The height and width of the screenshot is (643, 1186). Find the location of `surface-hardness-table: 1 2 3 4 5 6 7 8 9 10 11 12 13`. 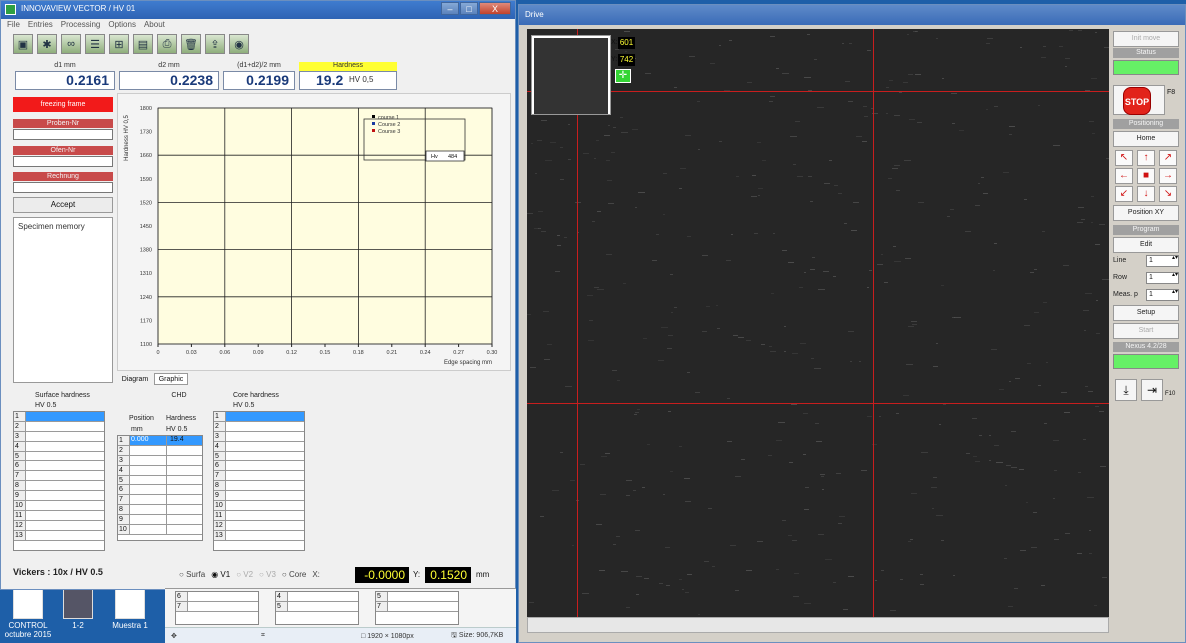

surface-hardness-table: 1 2 3 4 5 6 7 8 9 10 11 12 13 is located at coordinates (59, 481).